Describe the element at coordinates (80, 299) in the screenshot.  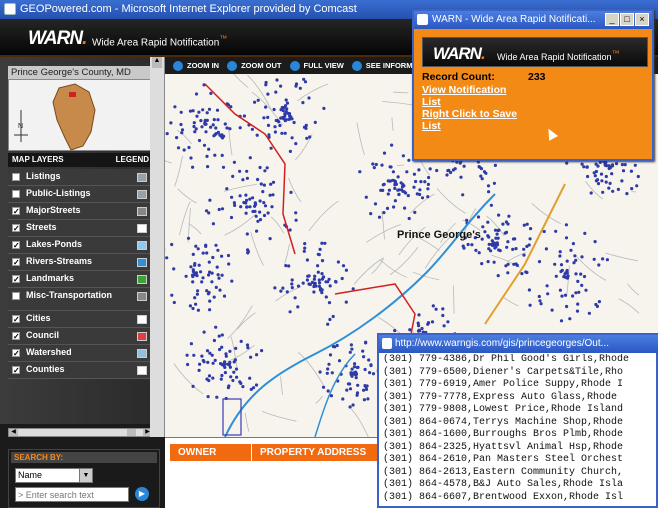
I see `layer-row: Misc-Transportation` at that location.